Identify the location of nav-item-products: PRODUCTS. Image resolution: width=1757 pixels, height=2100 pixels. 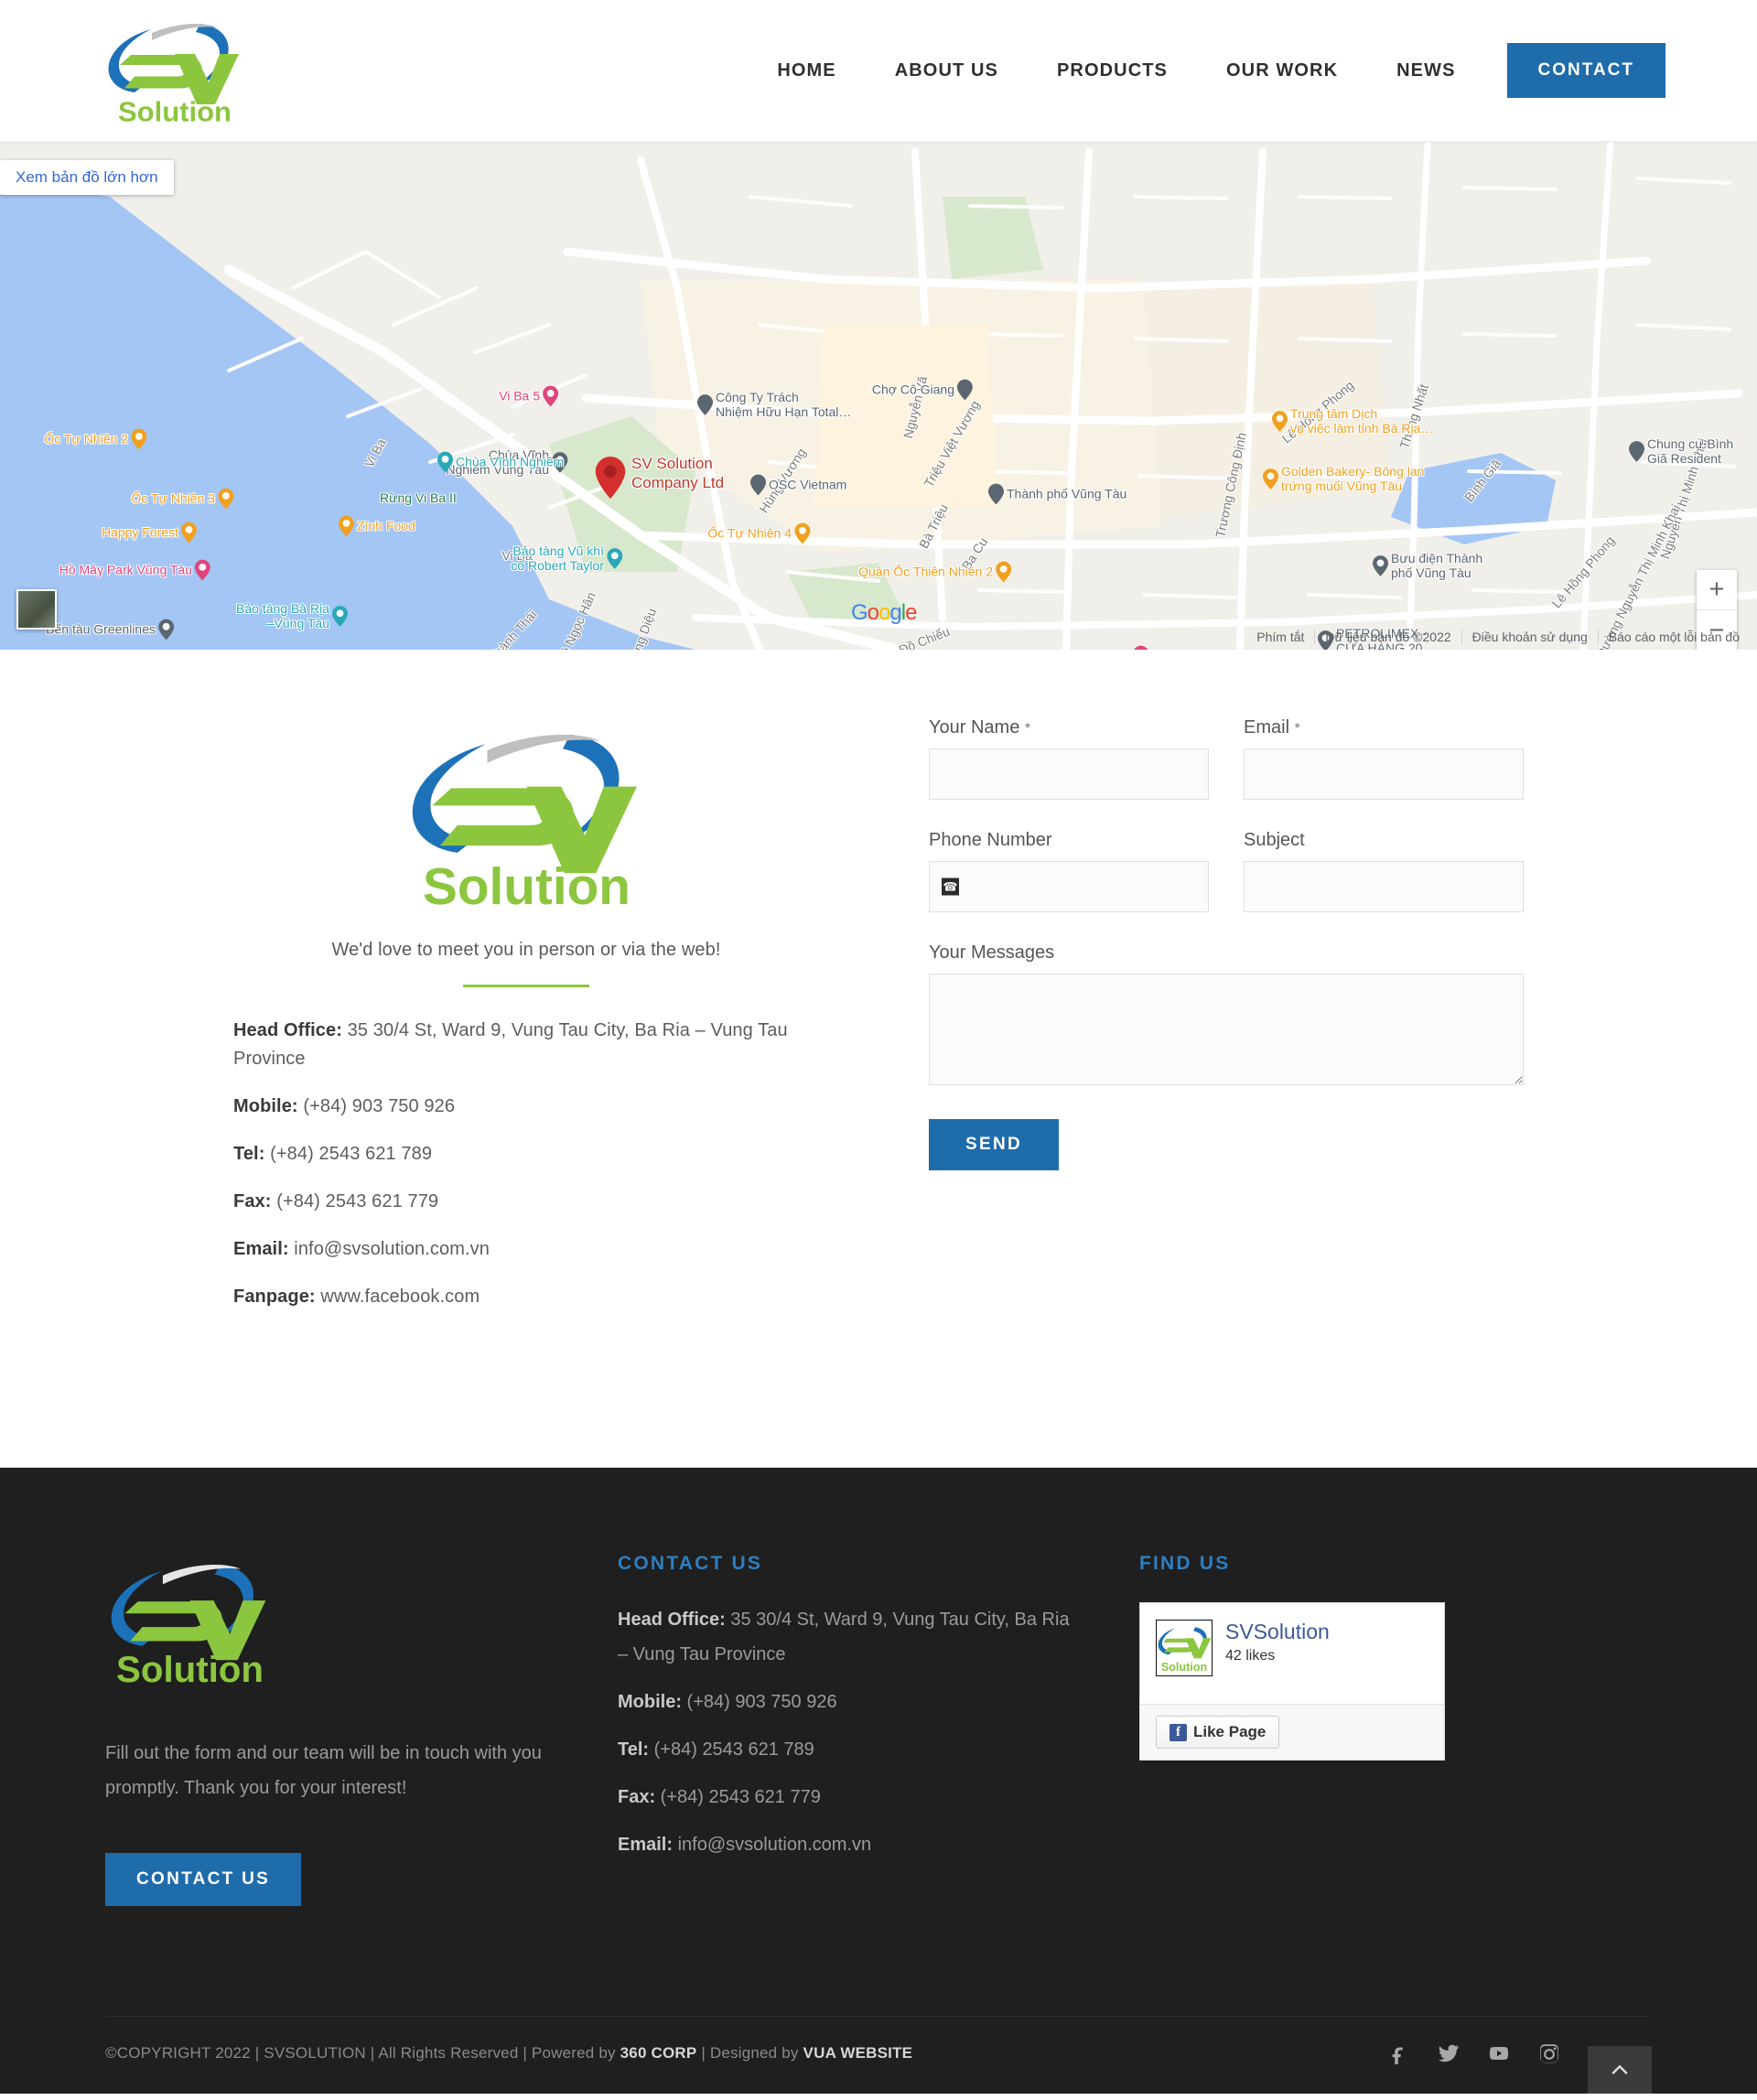
(1112, 70).